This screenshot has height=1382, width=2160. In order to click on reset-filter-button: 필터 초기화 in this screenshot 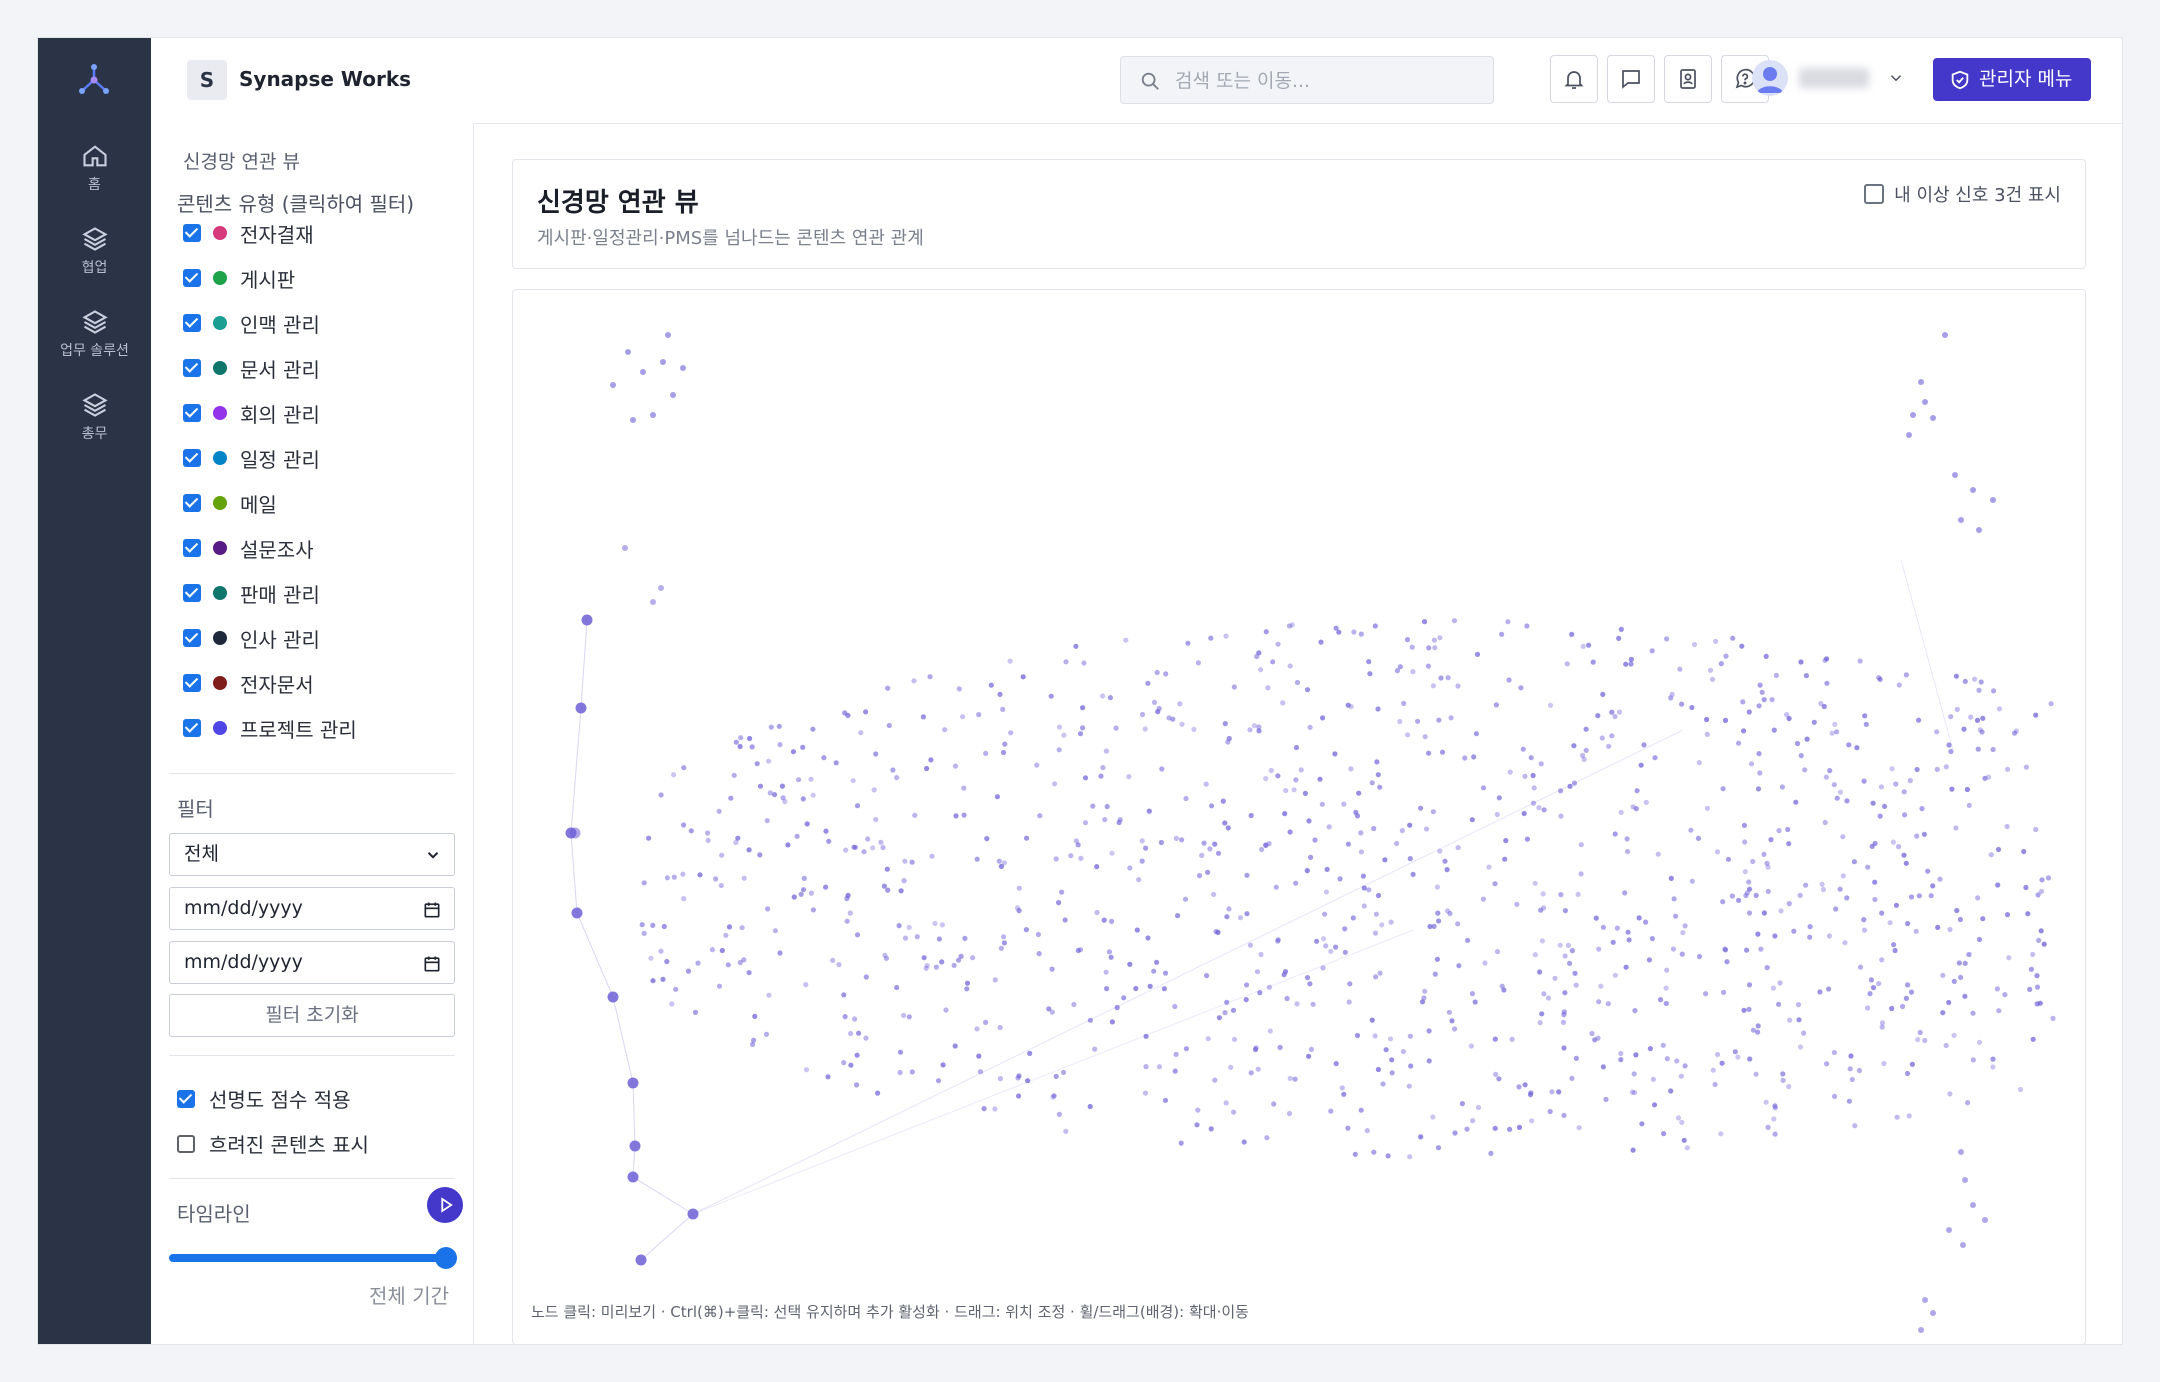, I will do `click(312, 1015)`.